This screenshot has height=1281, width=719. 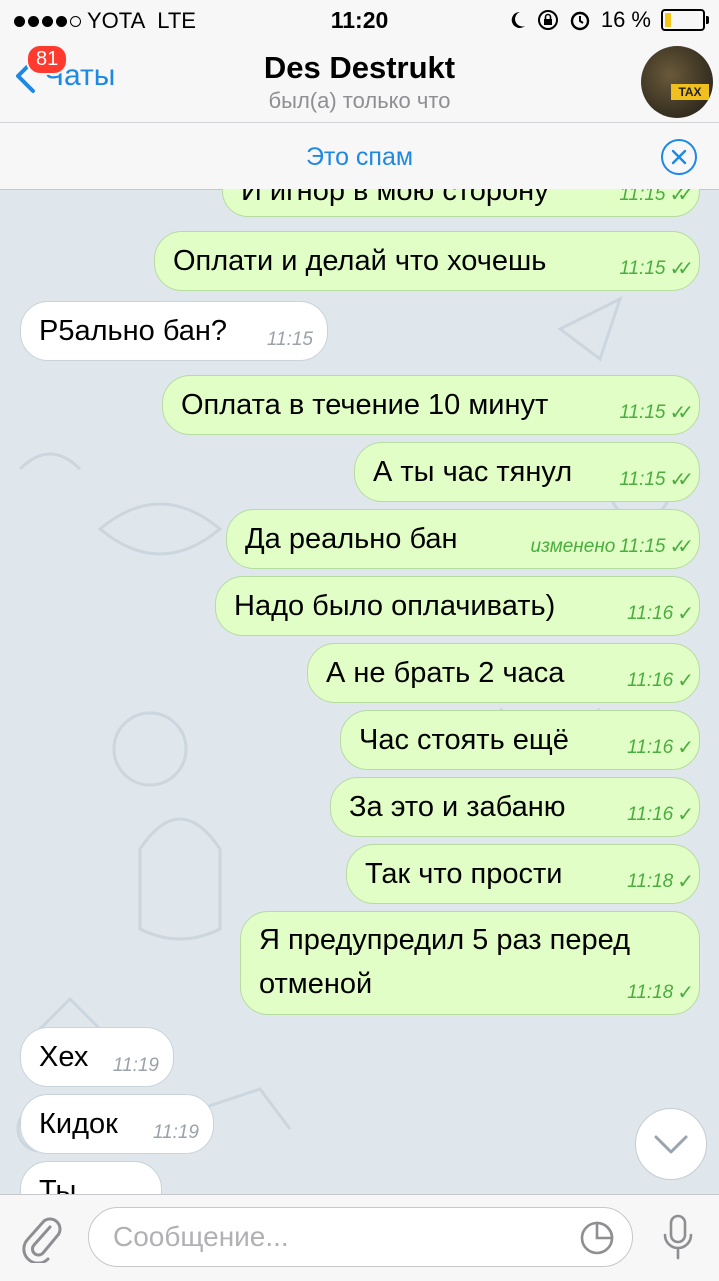 I want to click on close-icon, so click(x=679, y=157).